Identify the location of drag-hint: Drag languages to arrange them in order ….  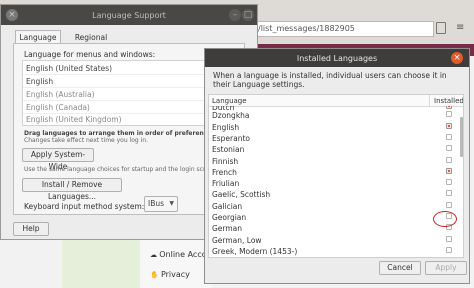
(119, 133).